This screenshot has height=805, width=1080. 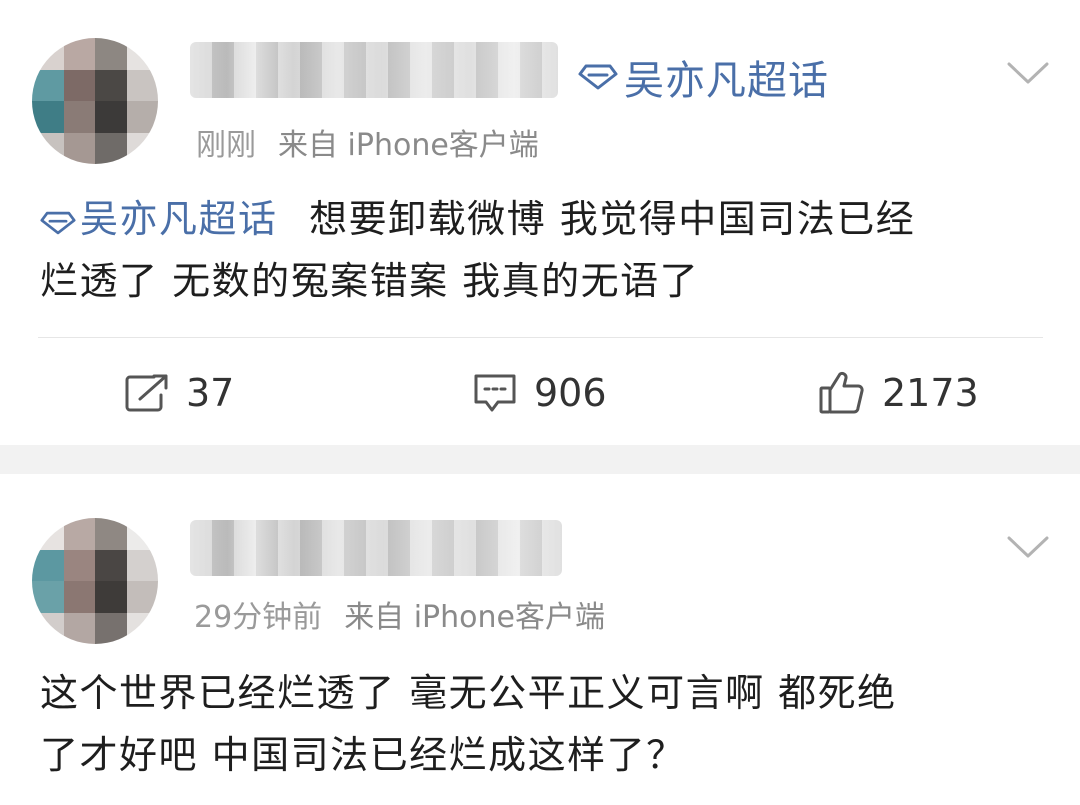 What do you see at coordinates (179, 219) in the screenshot?
I see `inline-supertopic-label: 吴亦凡超话` at bounding box center [179, 219].